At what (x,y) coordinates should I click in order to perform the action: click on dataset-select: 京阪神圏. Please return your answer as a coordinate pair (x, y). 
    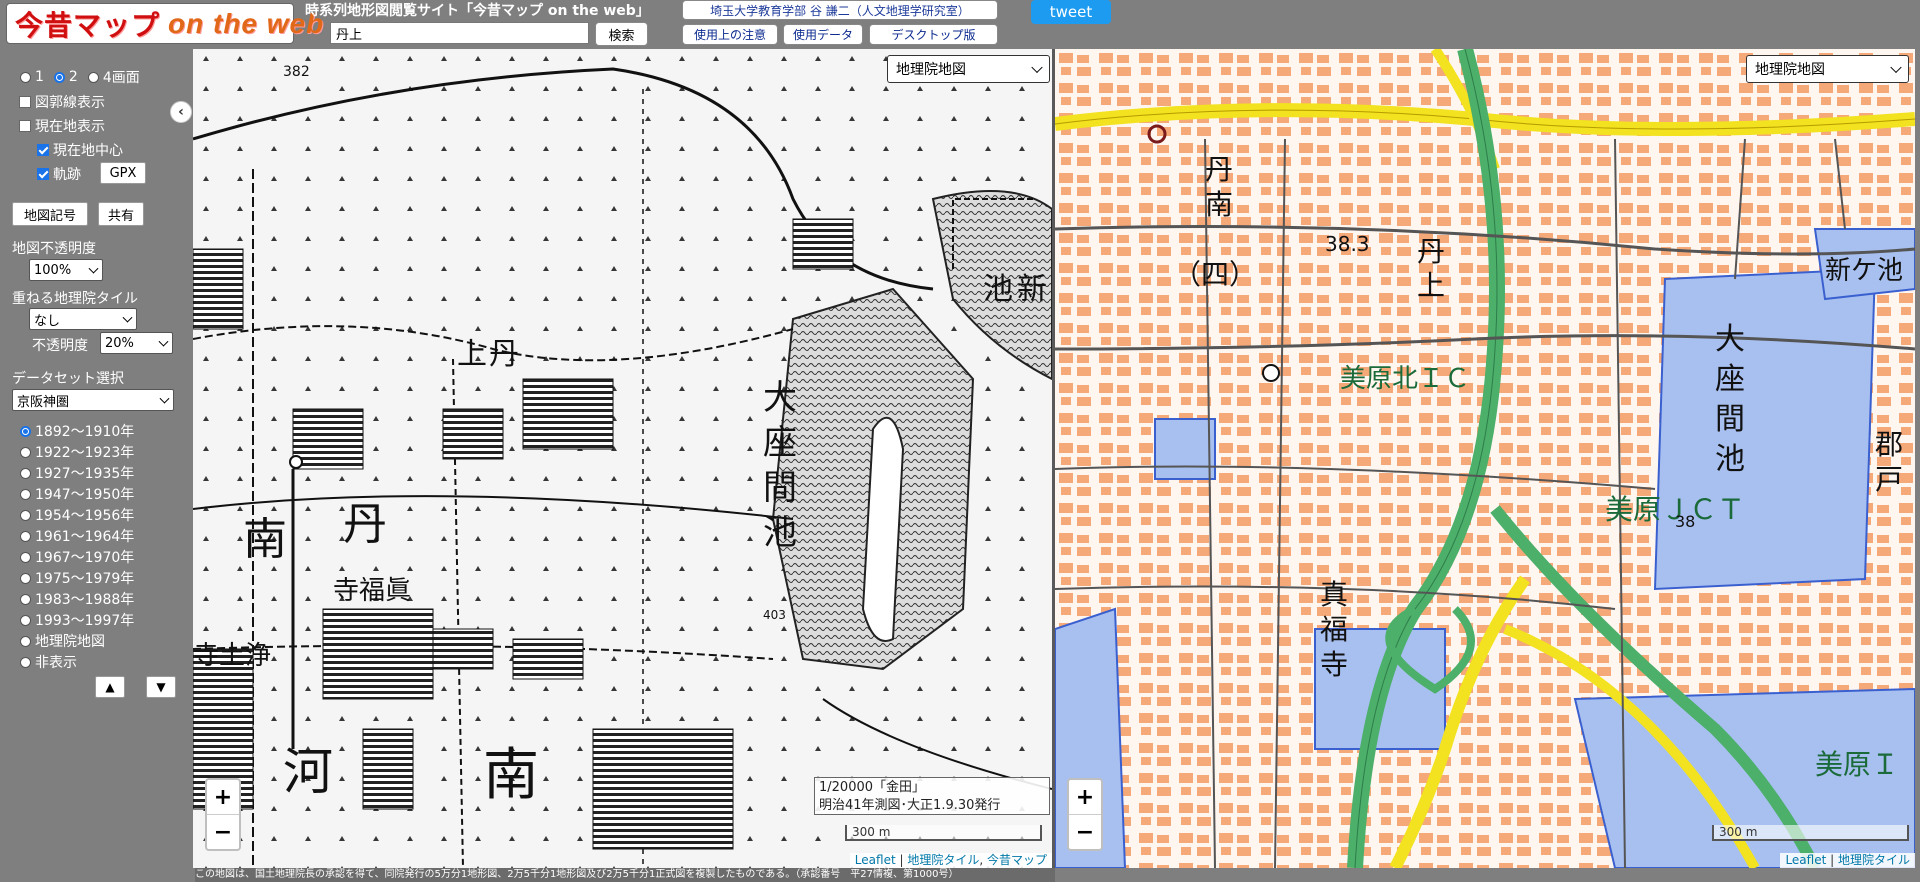
    Looking at the image, I should click on (93, 400).